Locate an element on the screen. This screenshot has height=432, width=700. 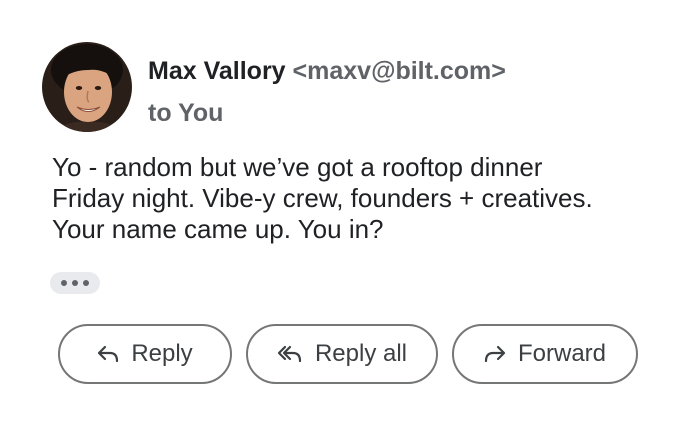
message-body-line: Your name came up. You in? is located at coordinates (218, 229).